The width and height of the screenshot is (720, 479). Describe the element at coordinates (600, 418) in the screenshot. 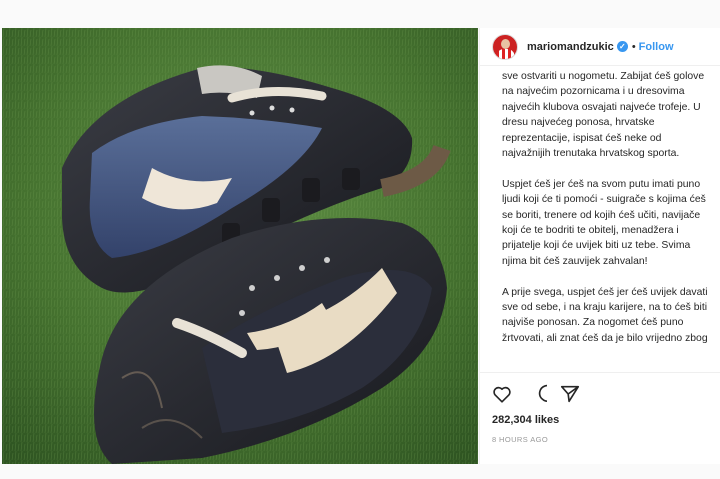

I see `post-actions: 282,304 likes 8 HOURS AGO` at that location.